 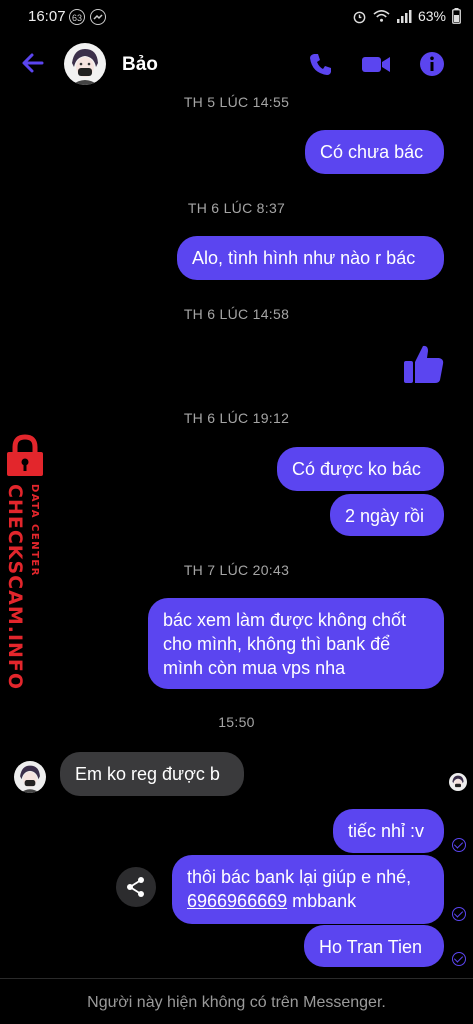 I want to click on unavailable-notice: Người này hiện không có trên Messenger., so click(x=236, y=1002).